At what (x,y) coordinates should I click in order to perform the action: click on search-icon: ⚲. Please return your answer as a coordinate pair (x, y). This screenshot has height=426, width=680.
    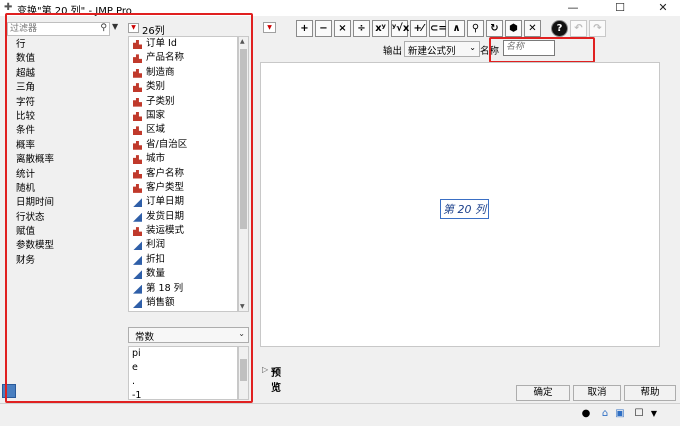
    Looking at the image, I should click on (103, 28).